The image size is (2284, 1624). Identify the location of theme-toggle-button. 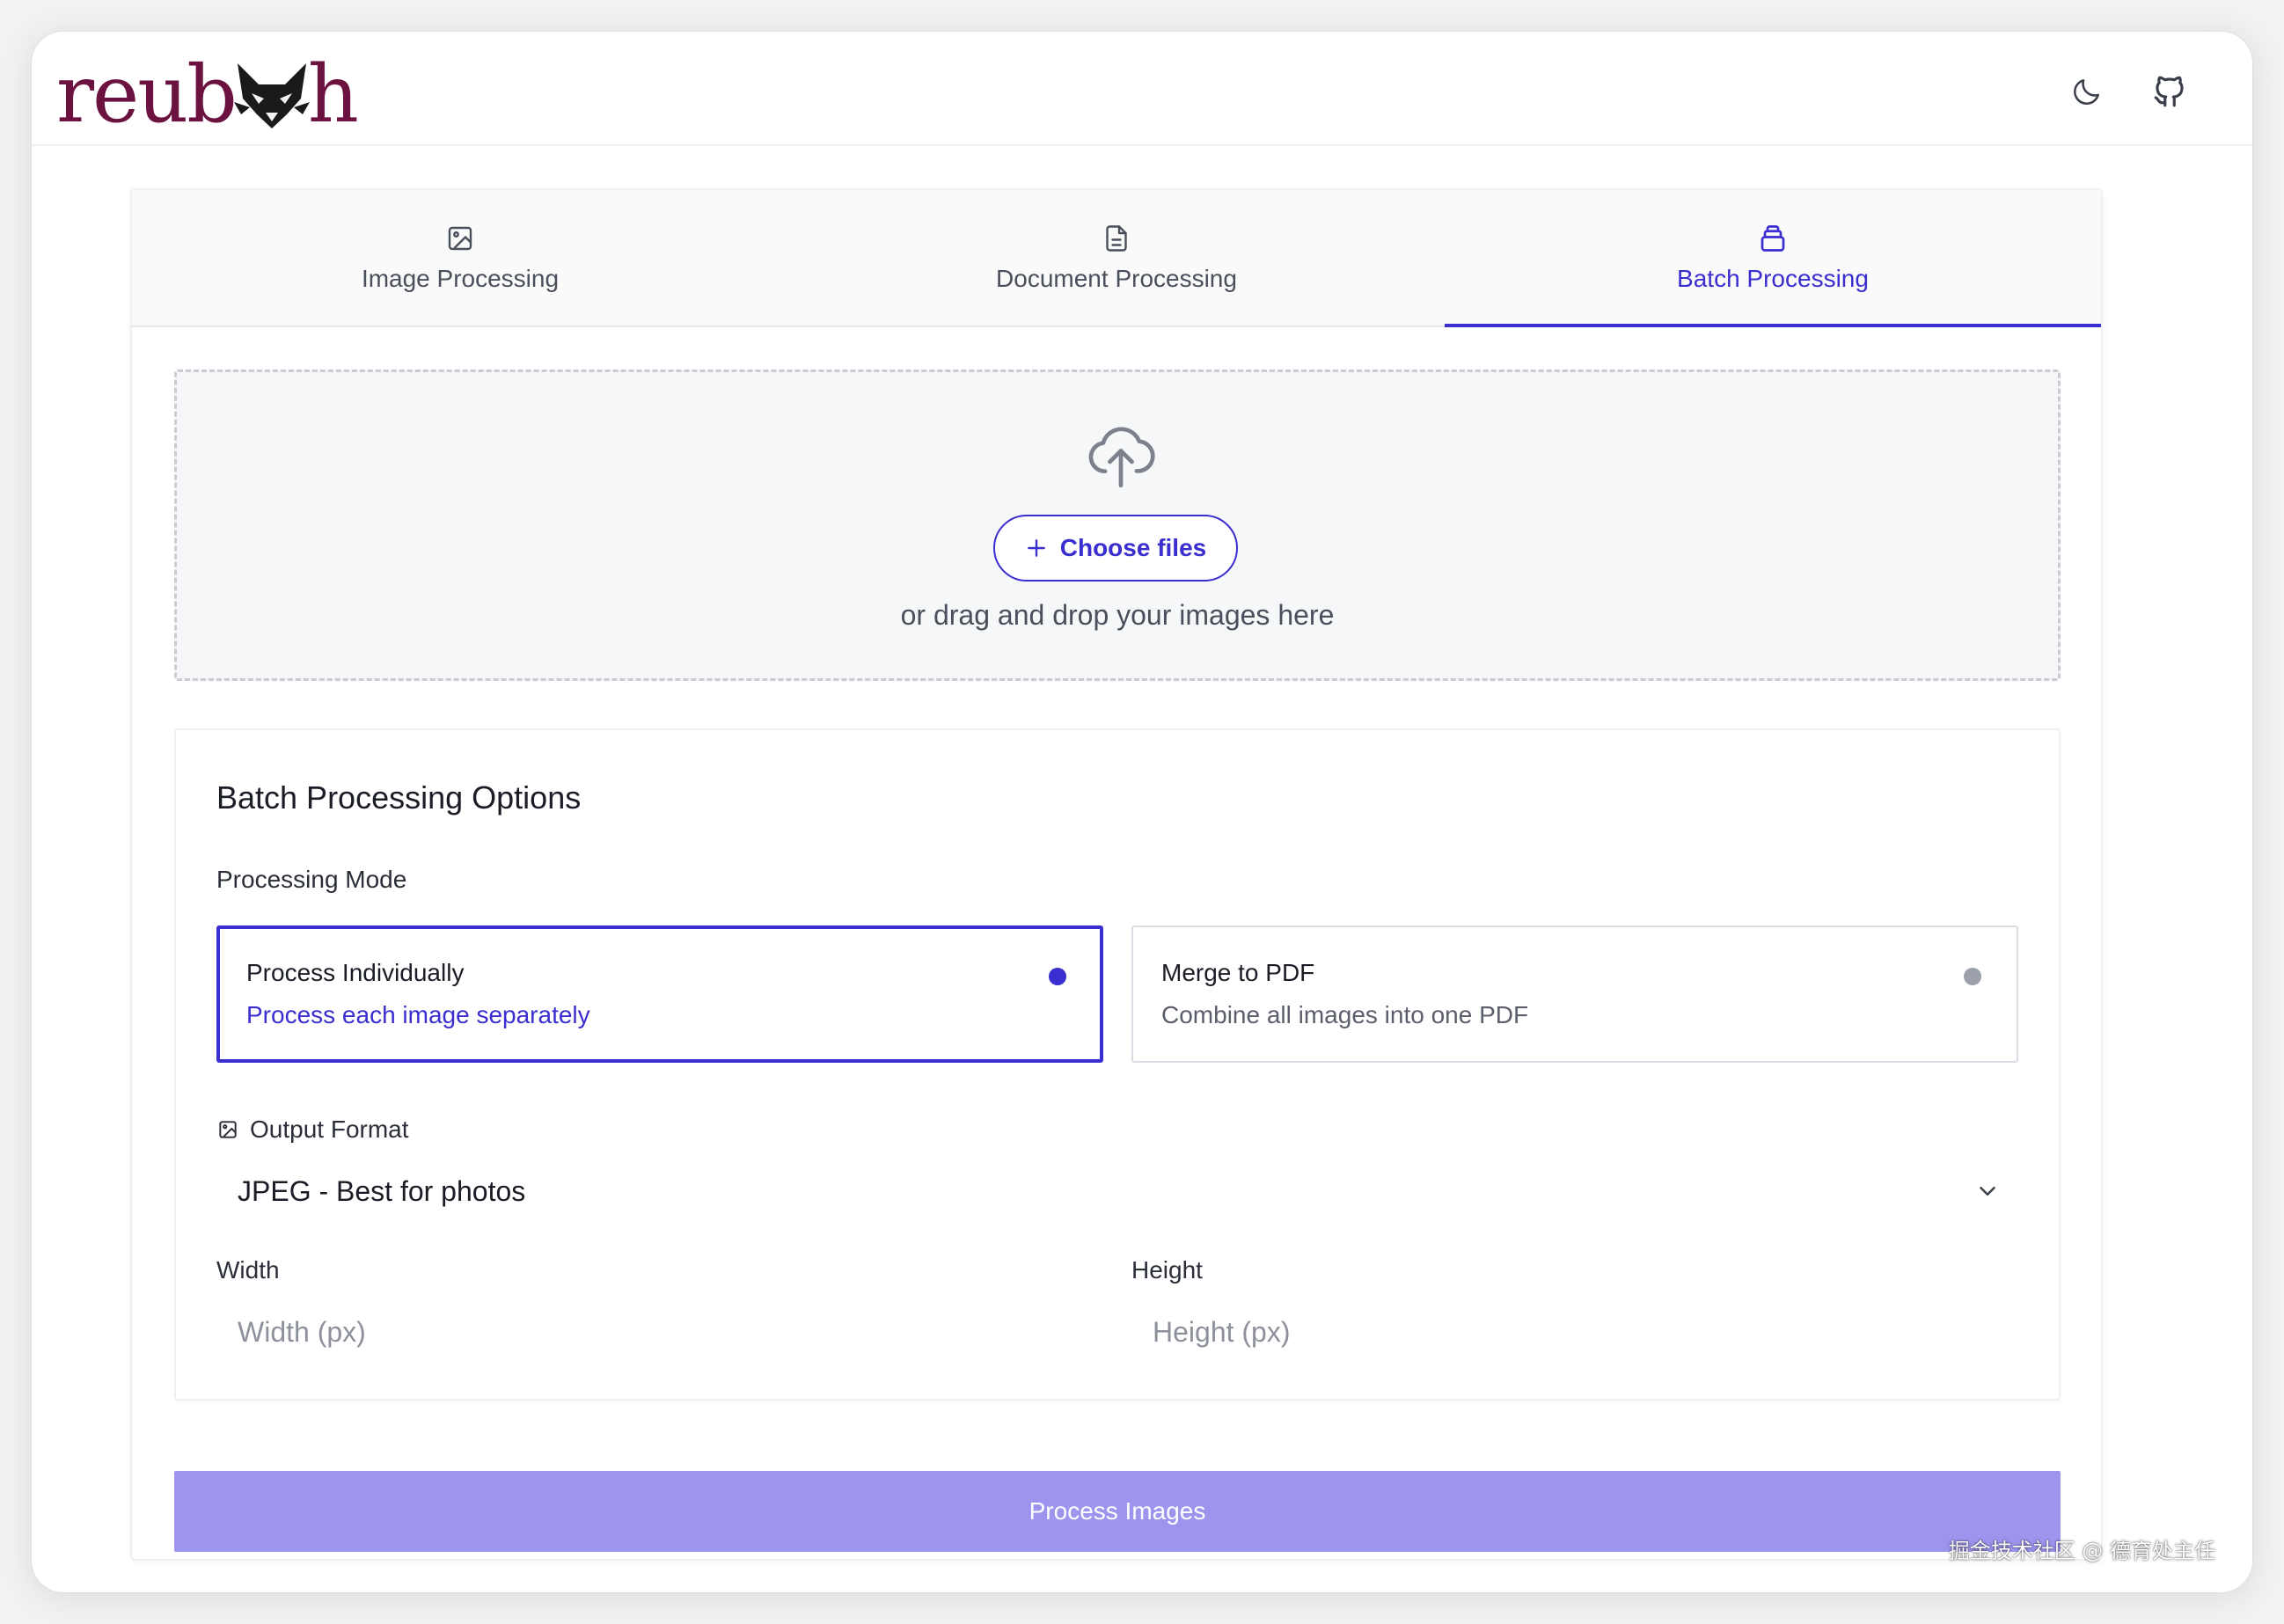
(2087, 91).